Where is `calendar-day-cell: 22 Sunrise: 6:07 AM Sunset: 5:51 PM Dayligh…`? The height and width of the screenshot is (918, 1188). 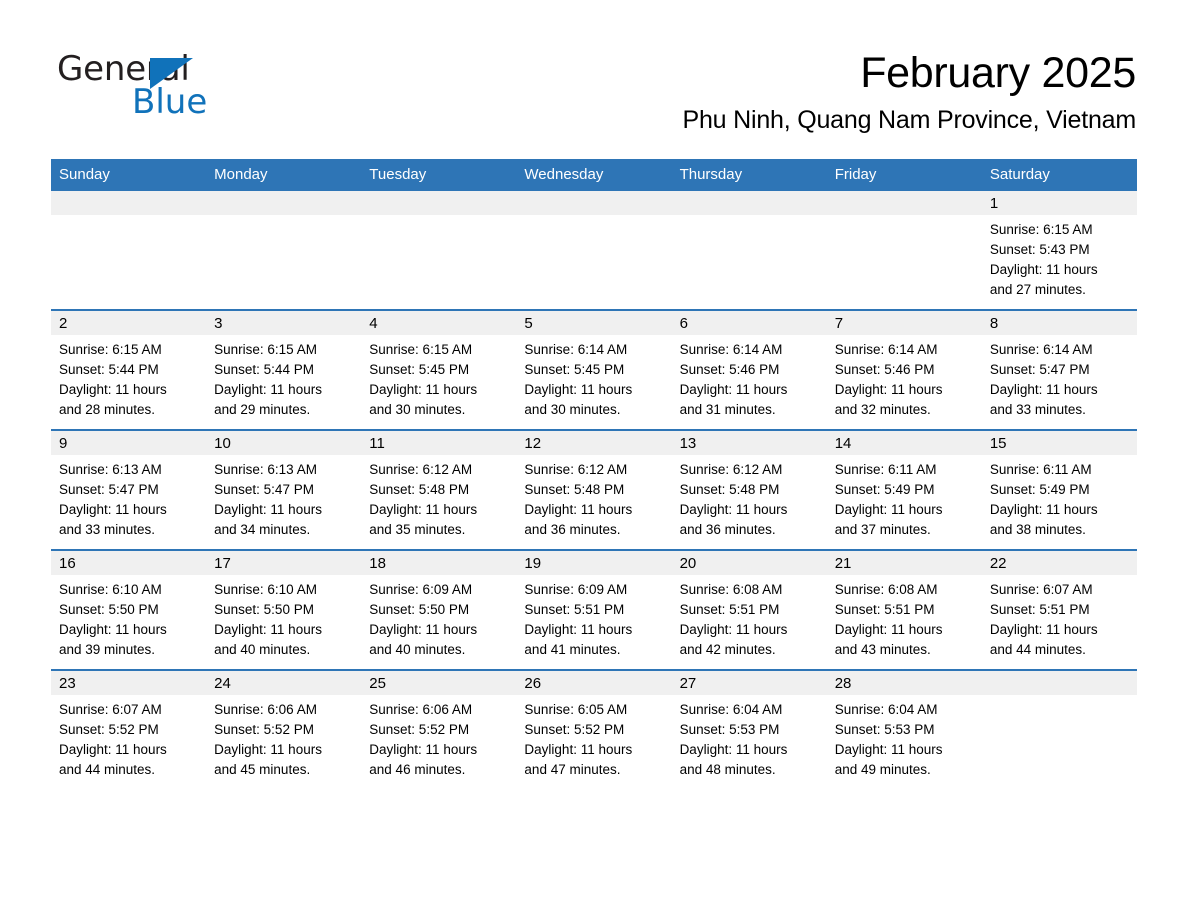
calendar-day-cell: 22 Sunrise: 6:07 AM Sunset: 5:51 PM Dayligh… is located at coordinates (1059, 609).